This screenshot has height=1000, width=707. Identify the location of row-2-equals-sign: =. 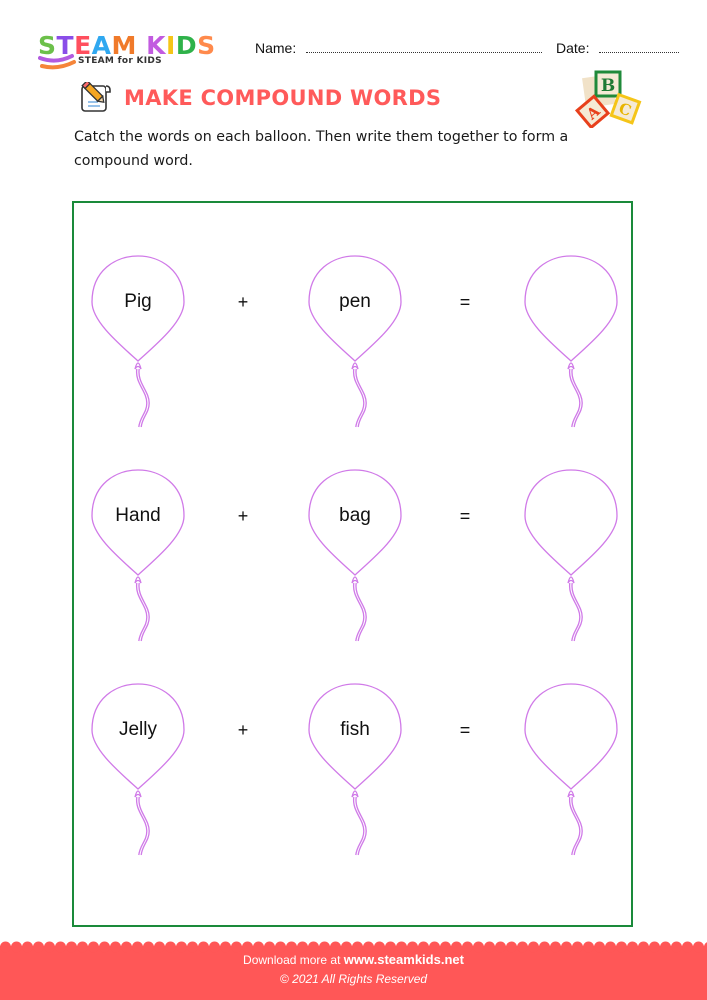
(465, 516).